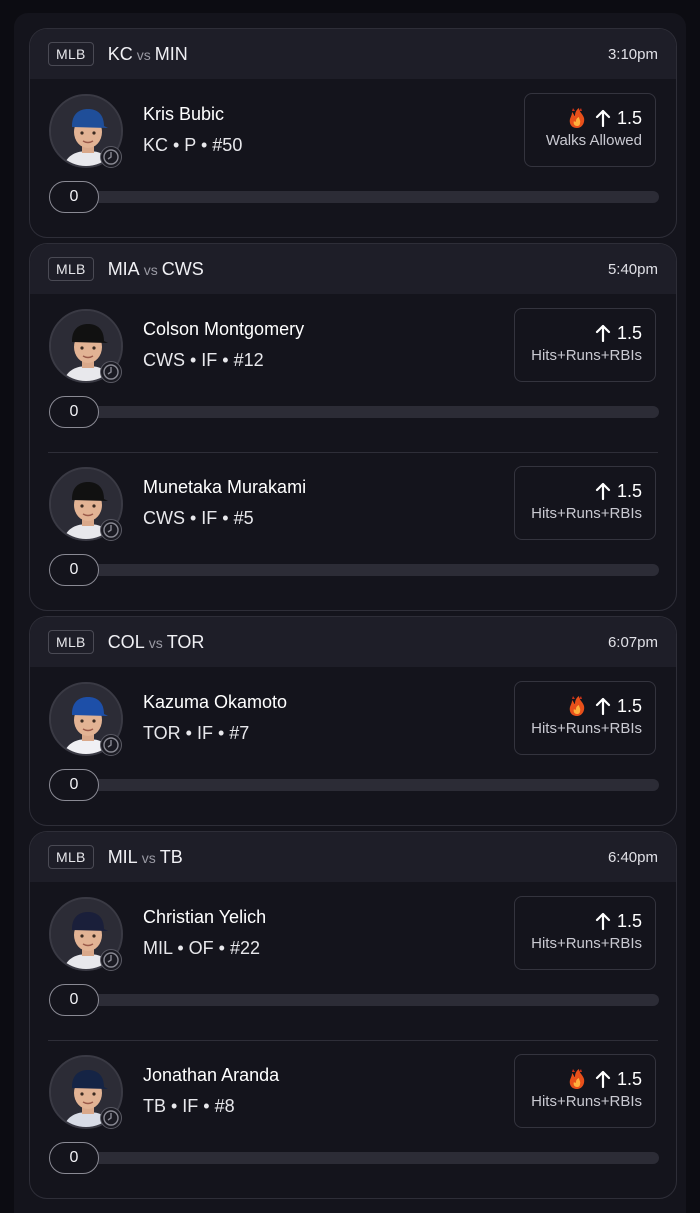 Image resolution: width=700 pixels, height=1213 pixels. What do you see at coordinates (353, 158) in the screenshot?
I see `player-row: Kris Bubic KC • P • #50 1.5 Walks Allowed 0` at bounding box center [353, 158].